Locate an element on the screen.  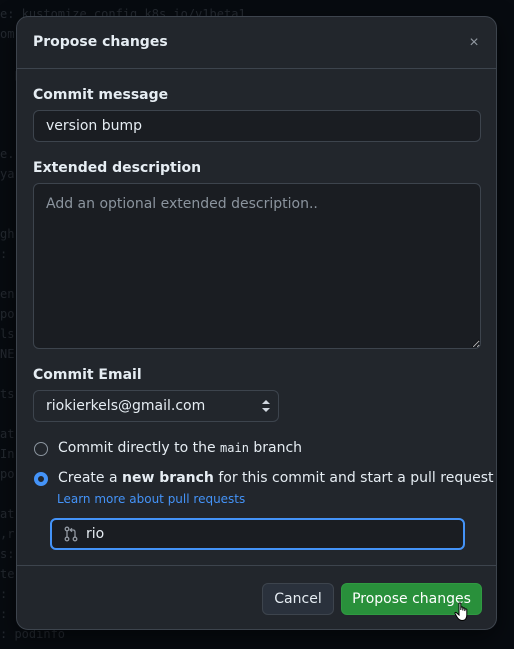
new-branch-radio is located at coordinates (41, 479).